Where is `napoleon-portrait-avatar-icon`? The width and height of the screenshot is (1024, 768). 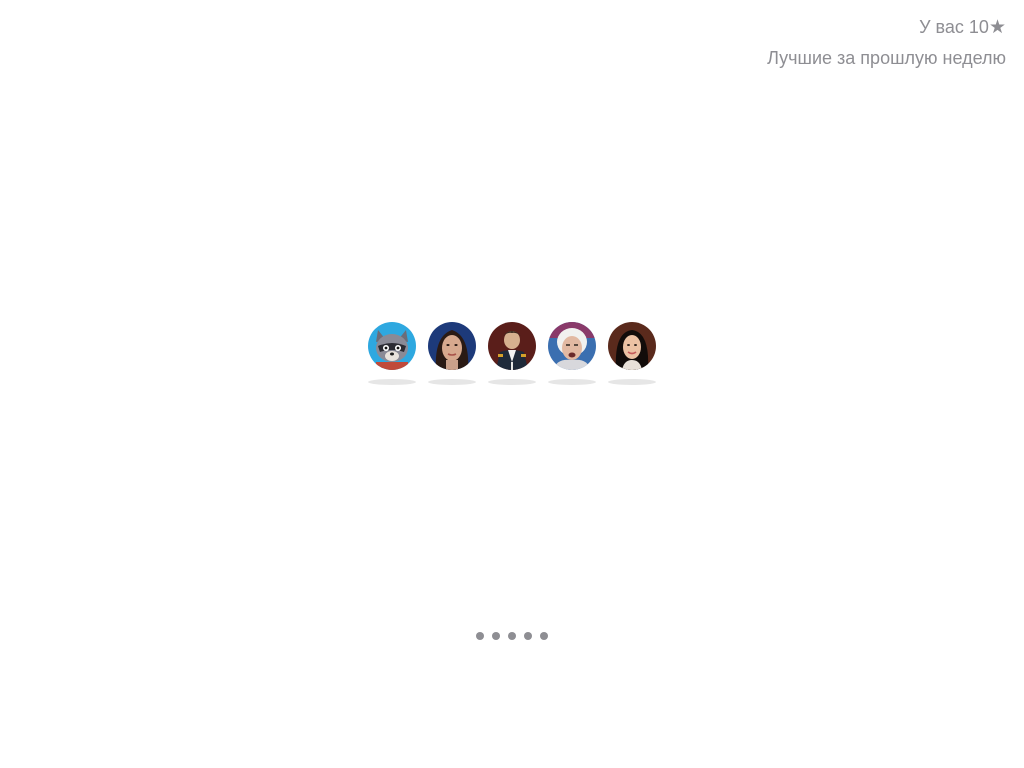 napoleon-portrait-avatar-icon is located at coordinates (512, 346).